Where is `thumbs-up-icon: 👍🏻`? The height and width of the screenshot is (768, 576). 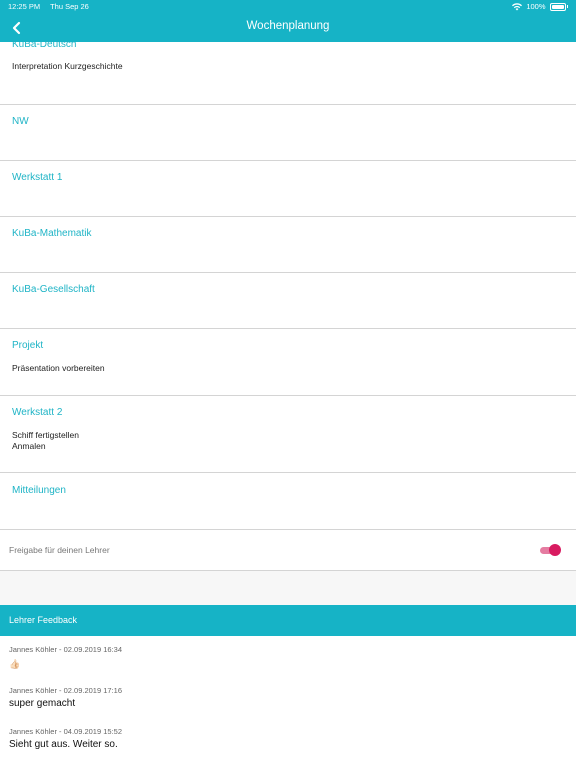 thumbs-up-icon: 👍🏻 is located at coordinates (15, 664).